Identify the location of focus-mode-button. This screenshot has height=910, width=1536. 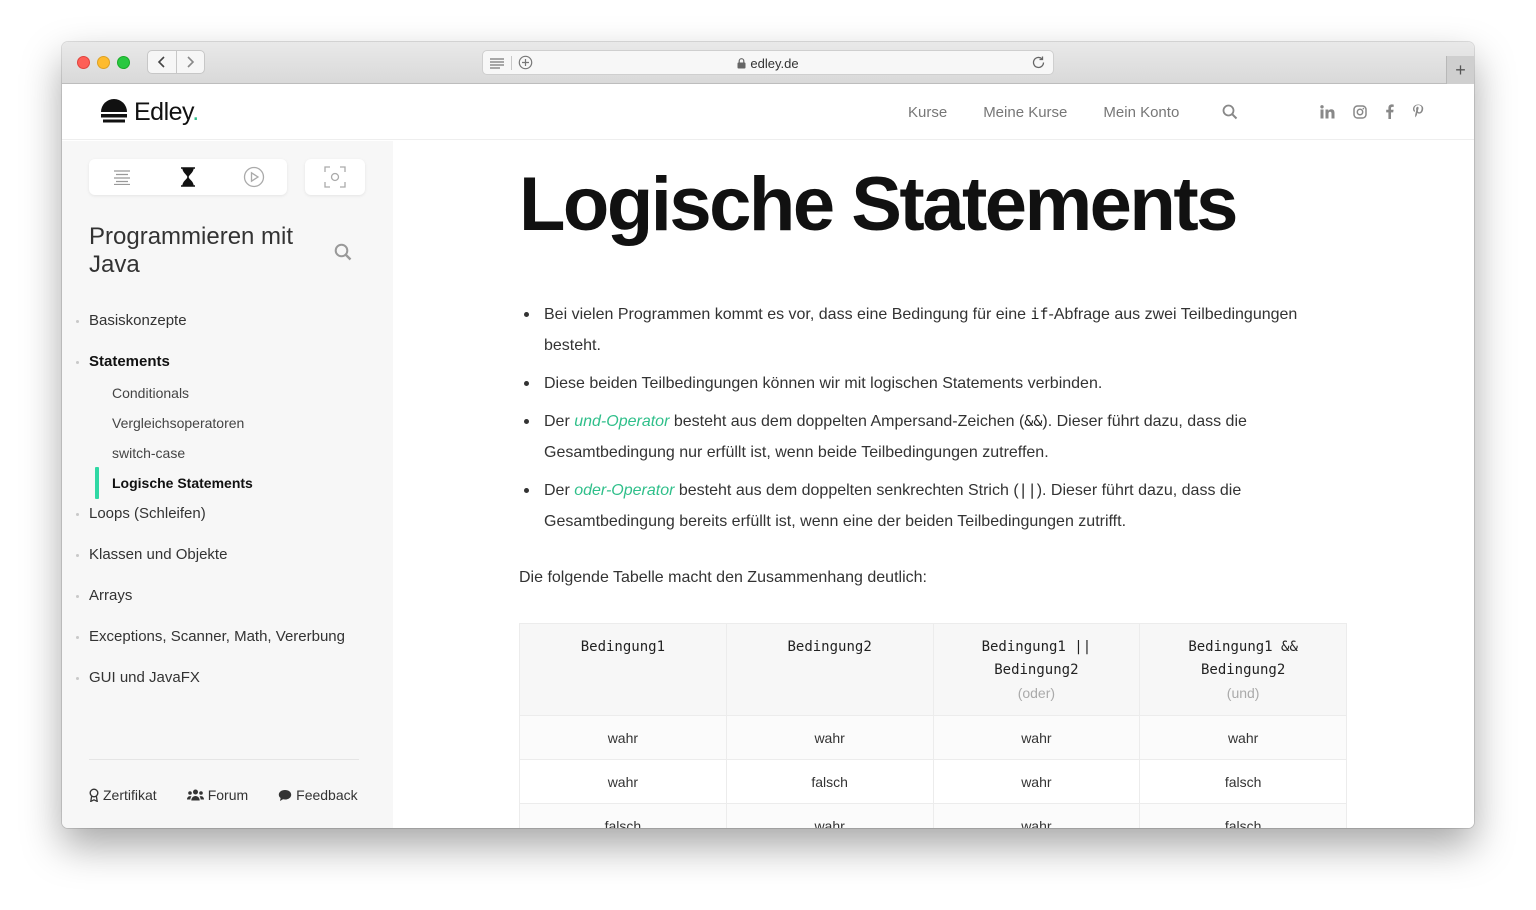
(335, 177).